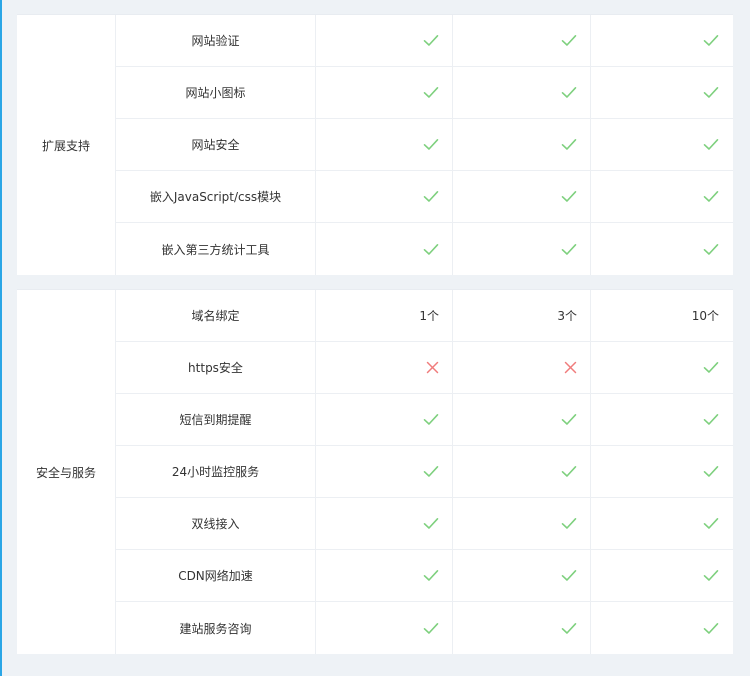 This screenshot has width=750, height=676. What do you see at coordinates (66, 472) in the screenshot?
I see `category-label: 安全与服务` at bounding box center [66, 472].